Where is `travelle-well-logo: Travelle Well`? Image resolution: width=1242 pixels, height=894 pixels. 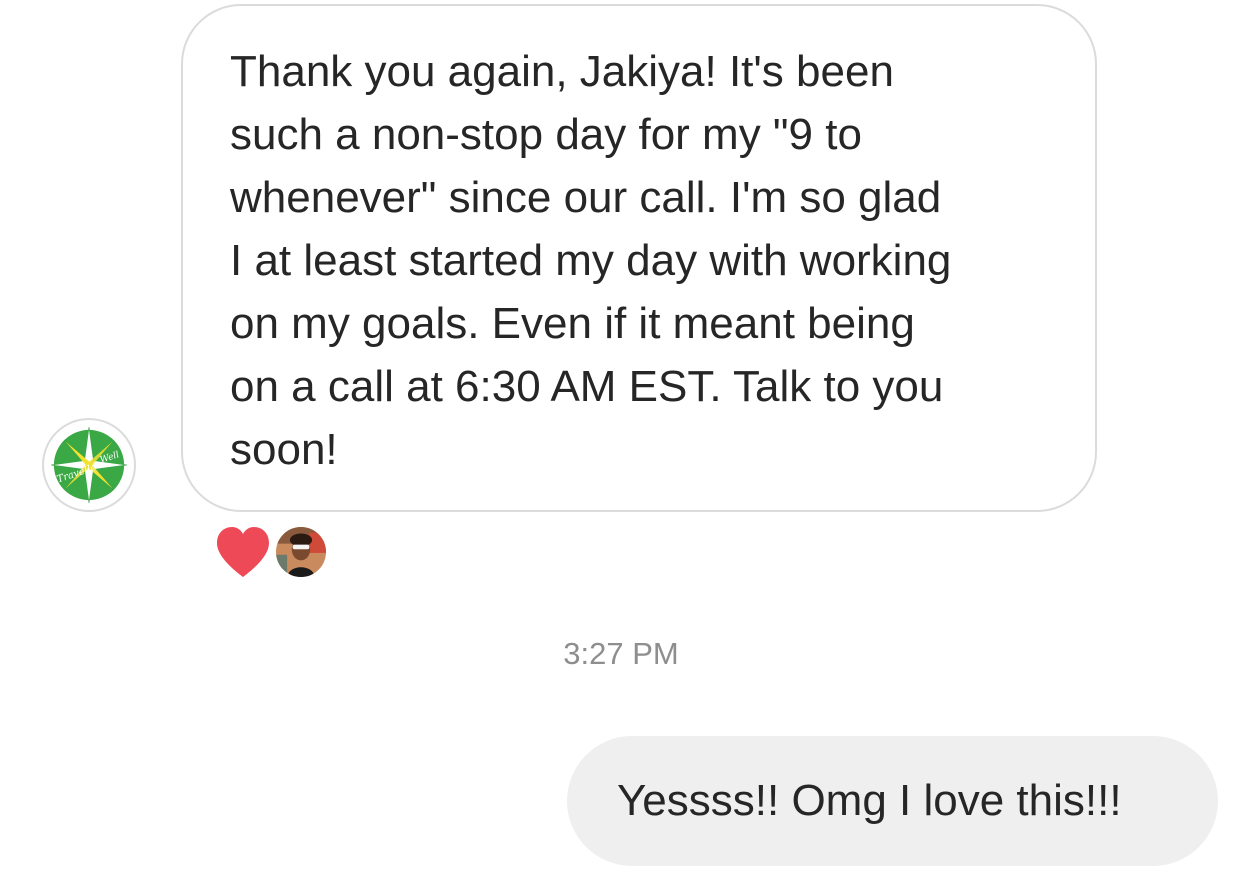 travelle-well-logo: Travelle Well is located at coordinates (89, 465).